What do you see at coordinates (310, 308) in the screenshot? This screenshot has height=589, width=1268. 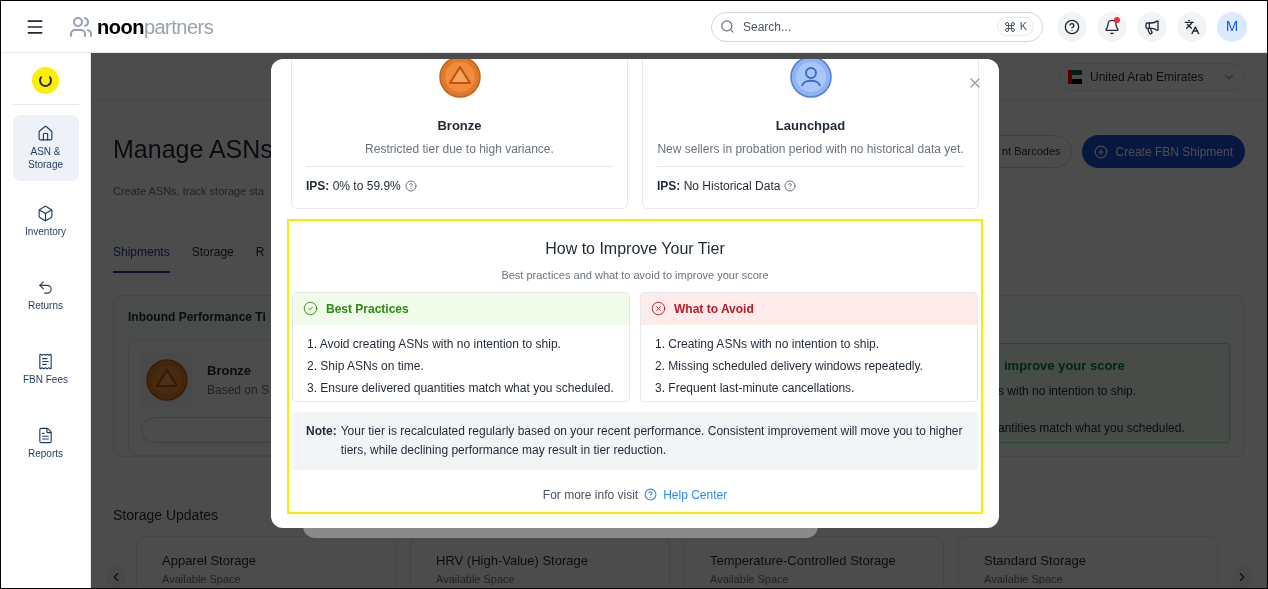 I see `check-circle-icon` at bounding box center [310, 308].